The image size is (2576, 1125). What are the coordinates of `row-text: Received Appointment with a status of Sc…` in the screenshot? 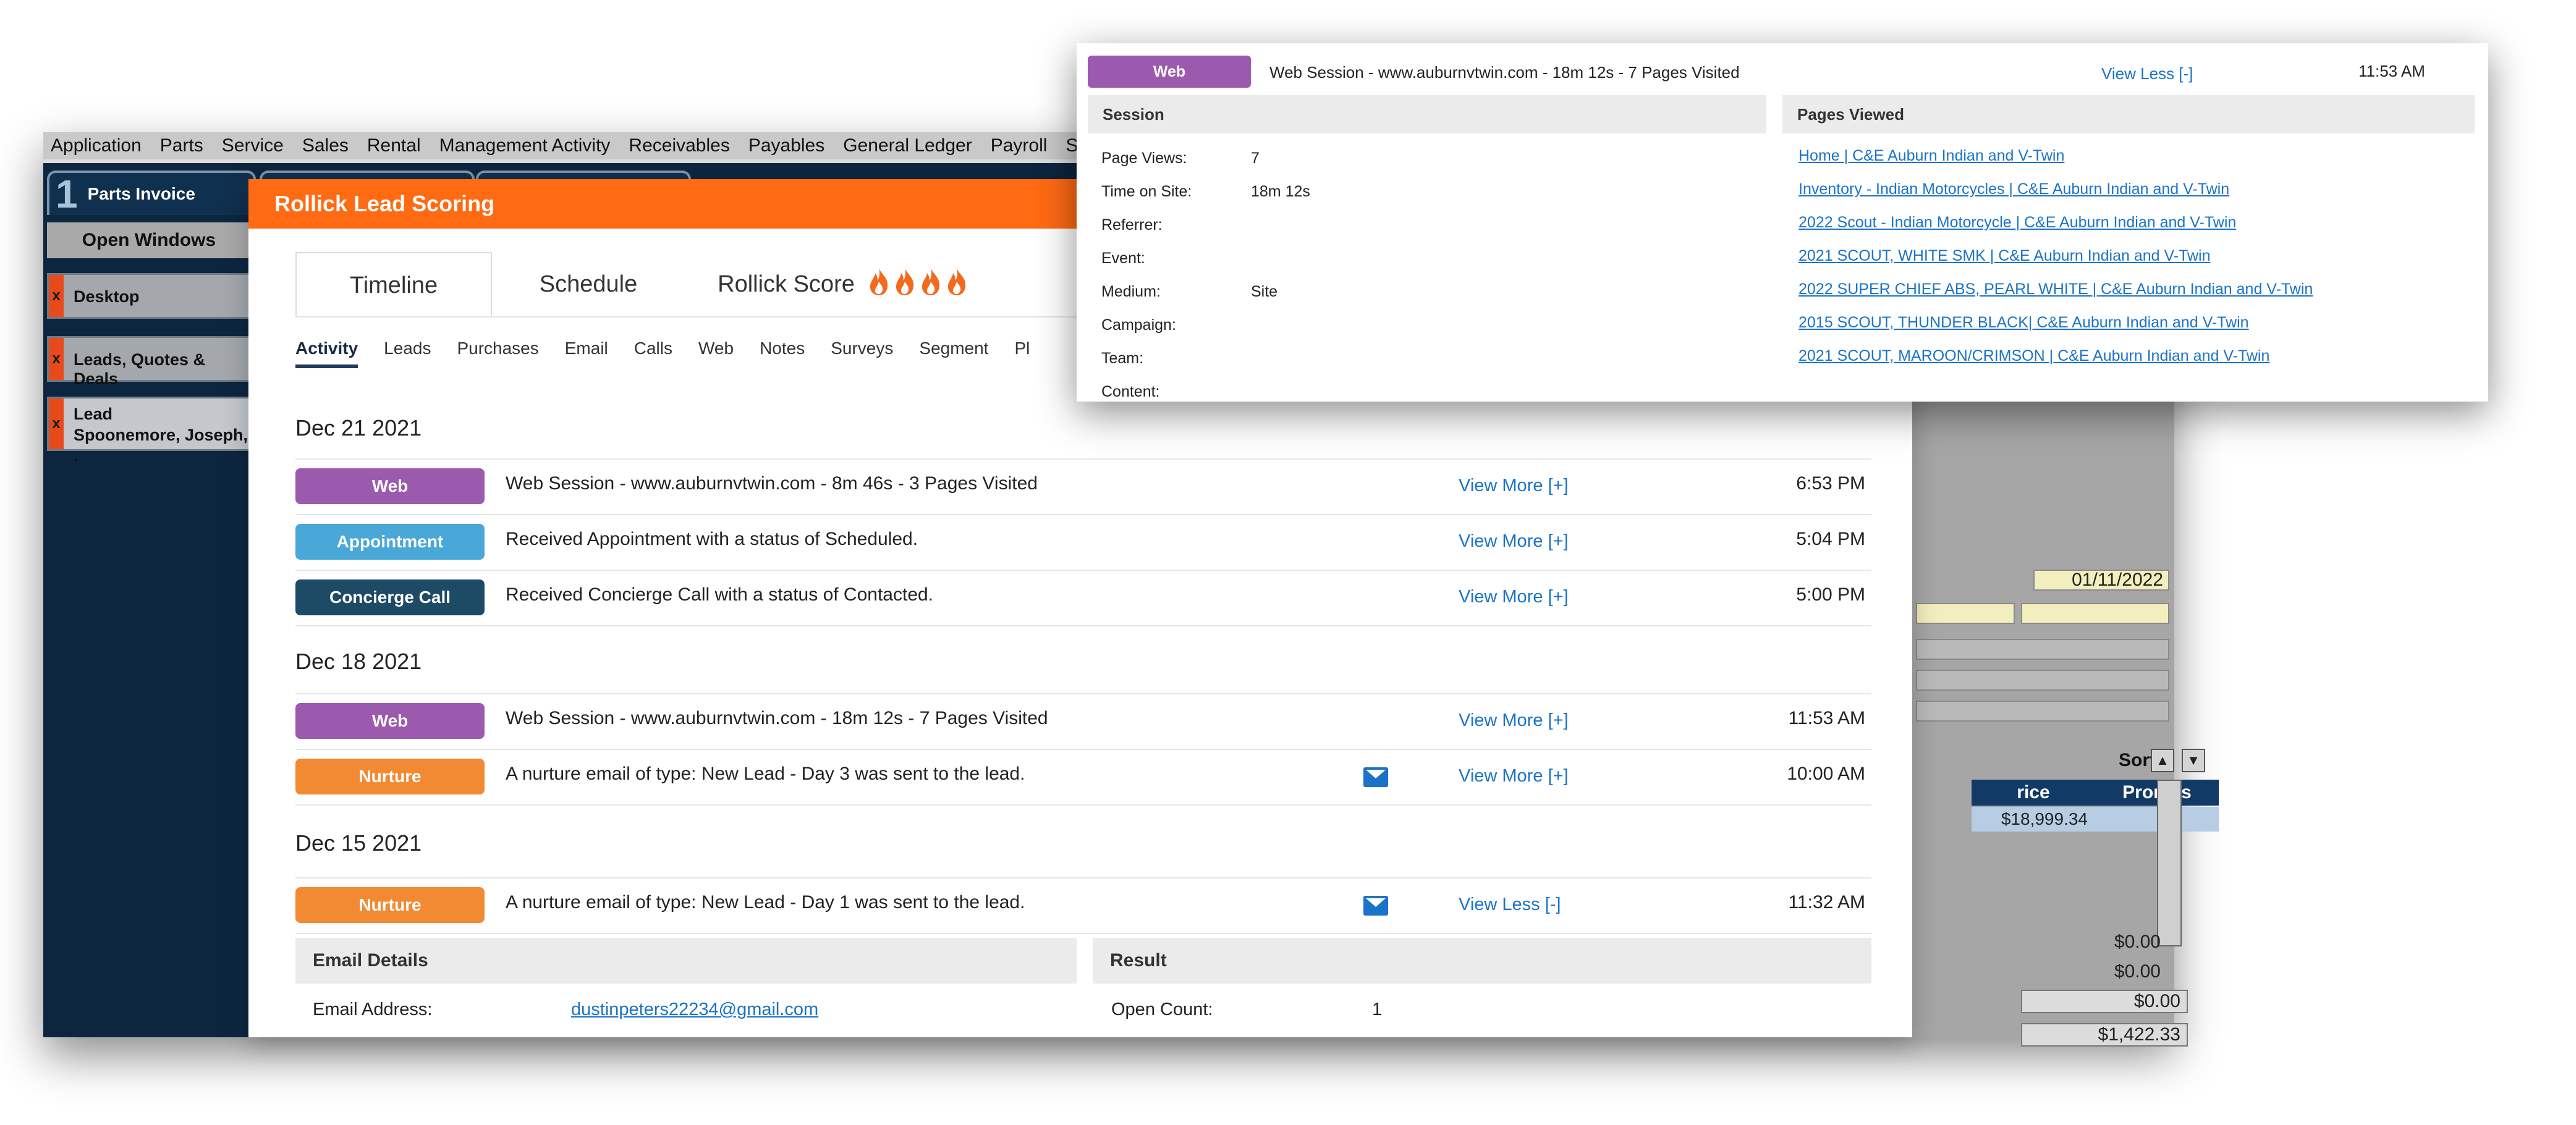 It's located at (712, 539).